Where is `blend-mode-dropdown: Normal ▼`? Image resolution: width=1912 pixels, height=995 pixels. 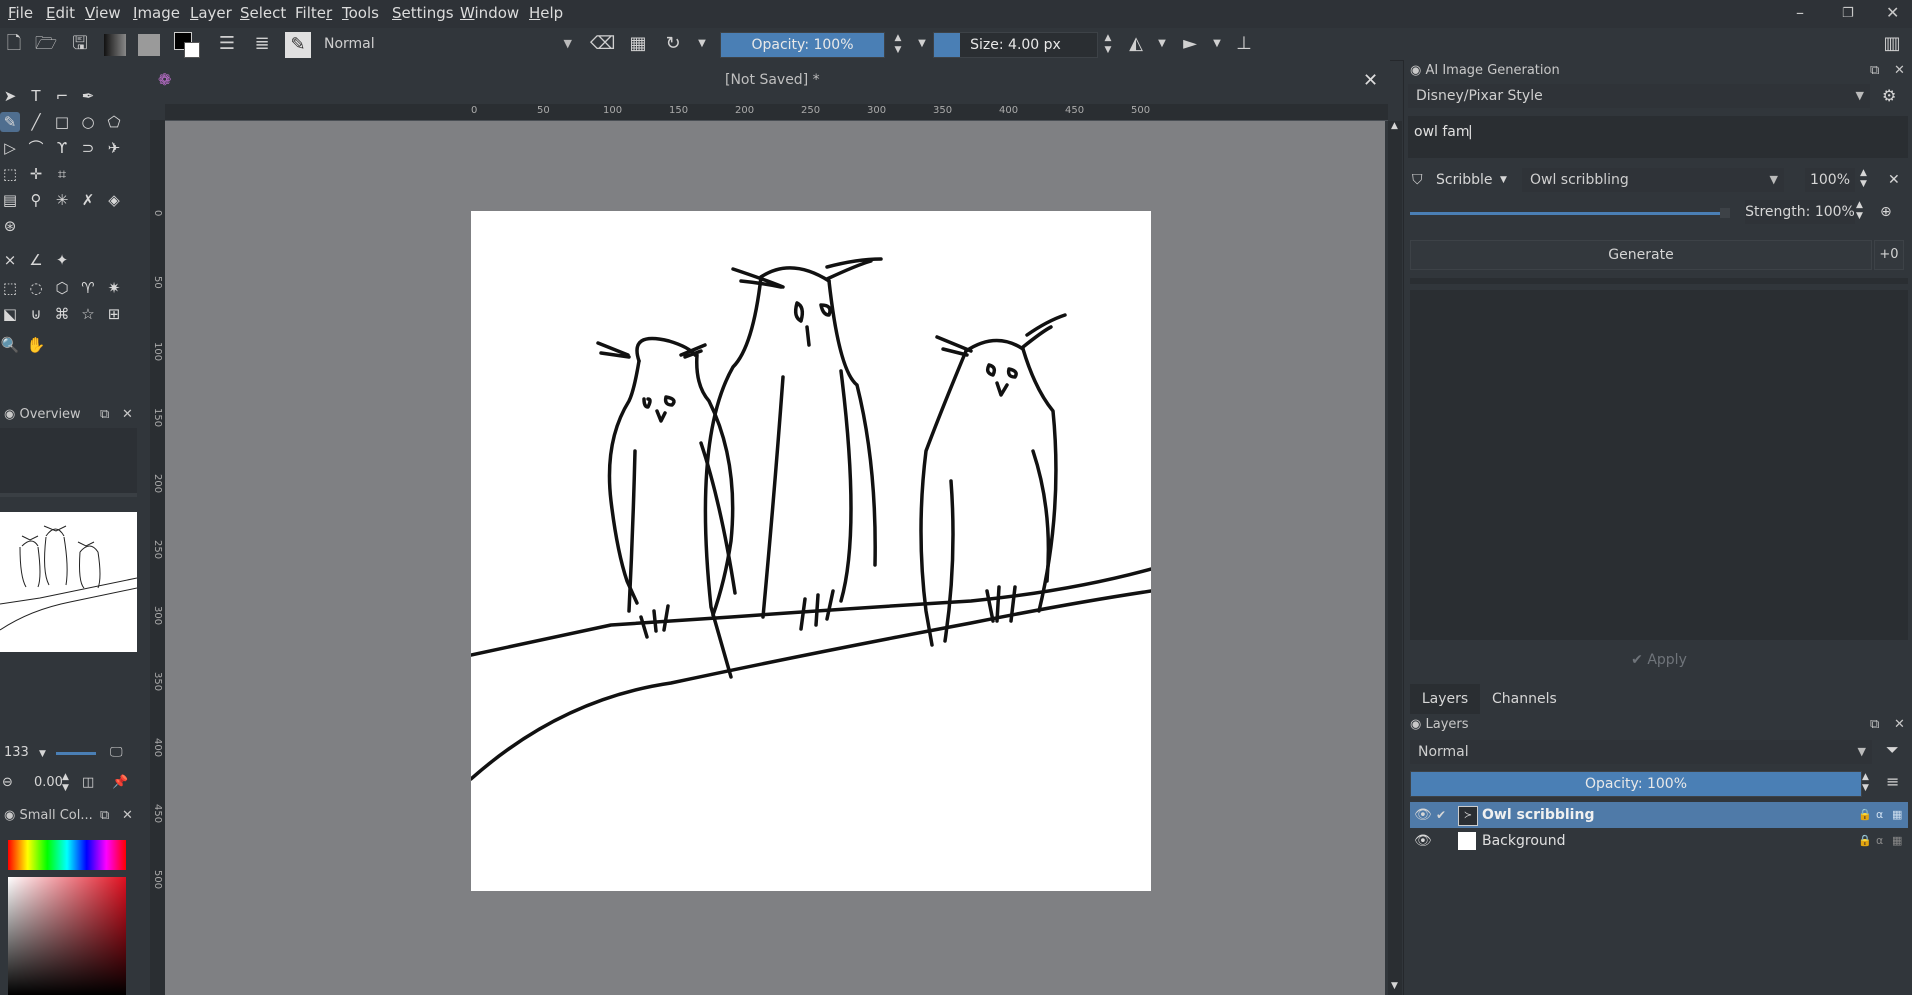 blend-mode-dropdown: Normal ▼ is located at coordinates (447, 45).